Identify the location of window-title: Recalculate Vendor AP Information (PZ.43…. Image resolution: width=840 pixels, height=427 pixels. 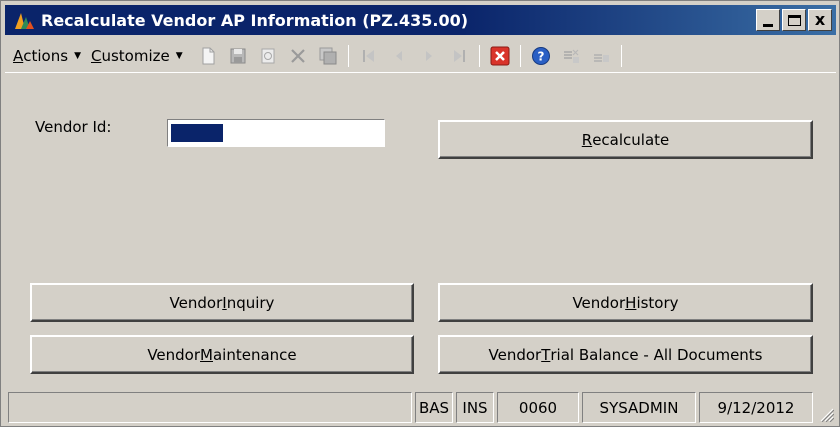
(255, 20).